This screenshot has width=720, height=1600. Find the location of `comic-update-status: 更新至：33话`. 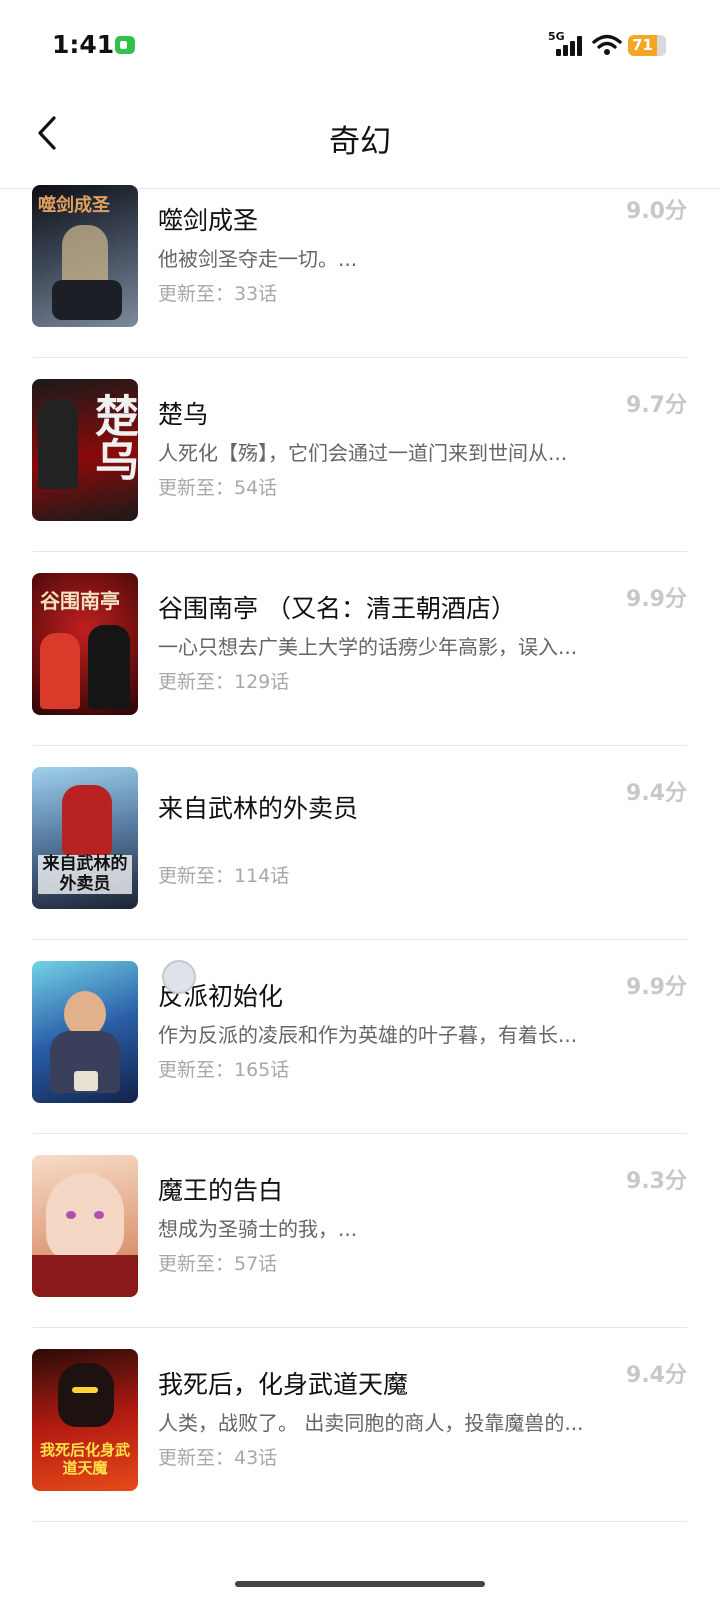

comic-update-status: 更新至：33话 is located at coordinates (218, 294).